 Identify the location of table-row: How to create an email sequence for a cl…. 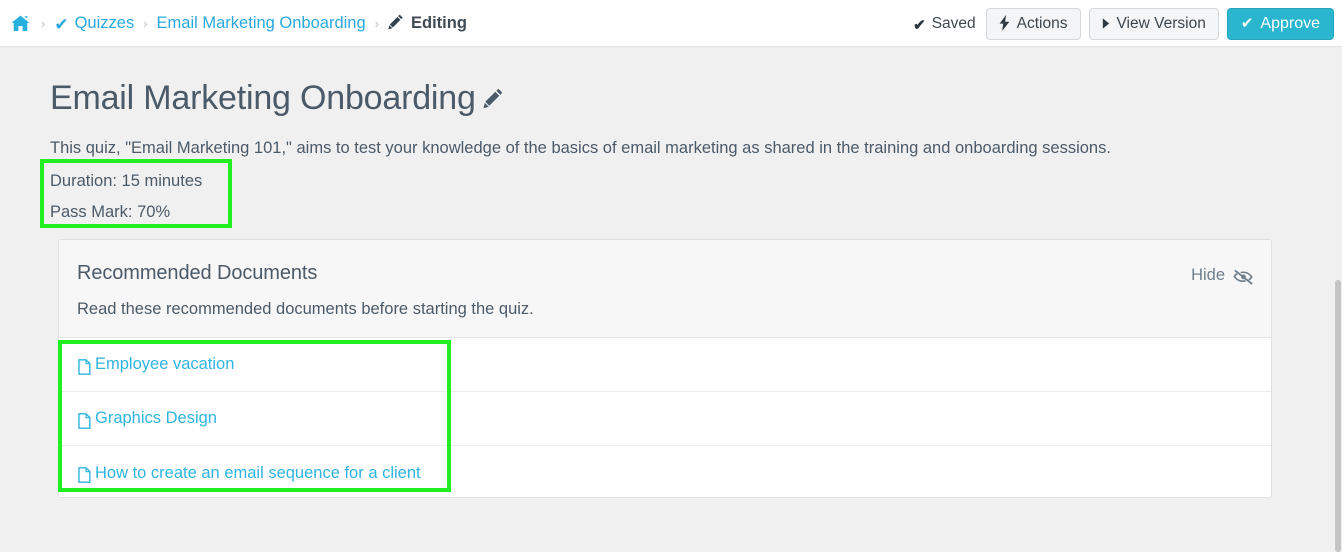
(665, 471).